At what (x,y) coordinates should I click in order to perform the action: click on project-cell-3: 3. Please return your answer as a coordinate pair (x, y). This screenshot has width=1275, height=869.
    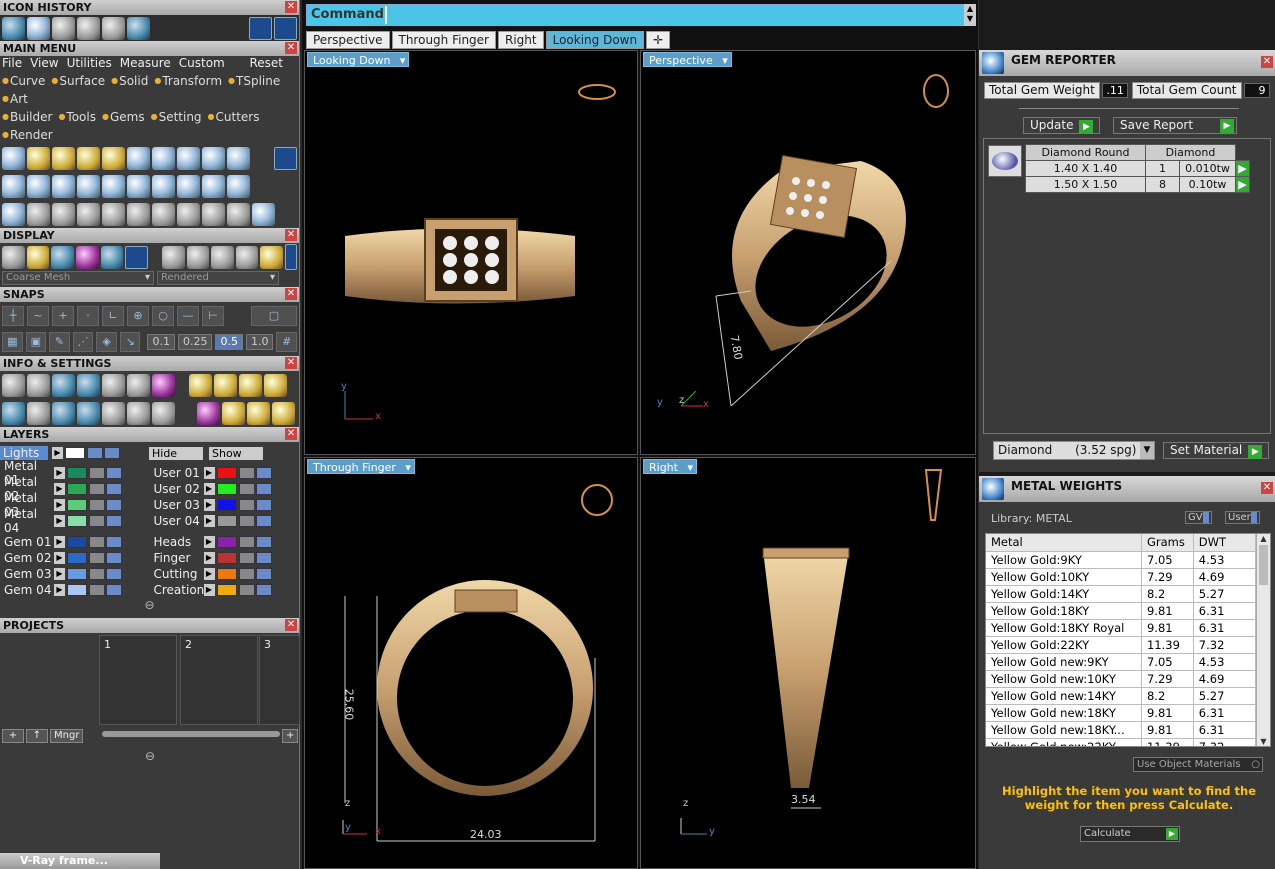
    Looking at the image, I should click on (279, 680).